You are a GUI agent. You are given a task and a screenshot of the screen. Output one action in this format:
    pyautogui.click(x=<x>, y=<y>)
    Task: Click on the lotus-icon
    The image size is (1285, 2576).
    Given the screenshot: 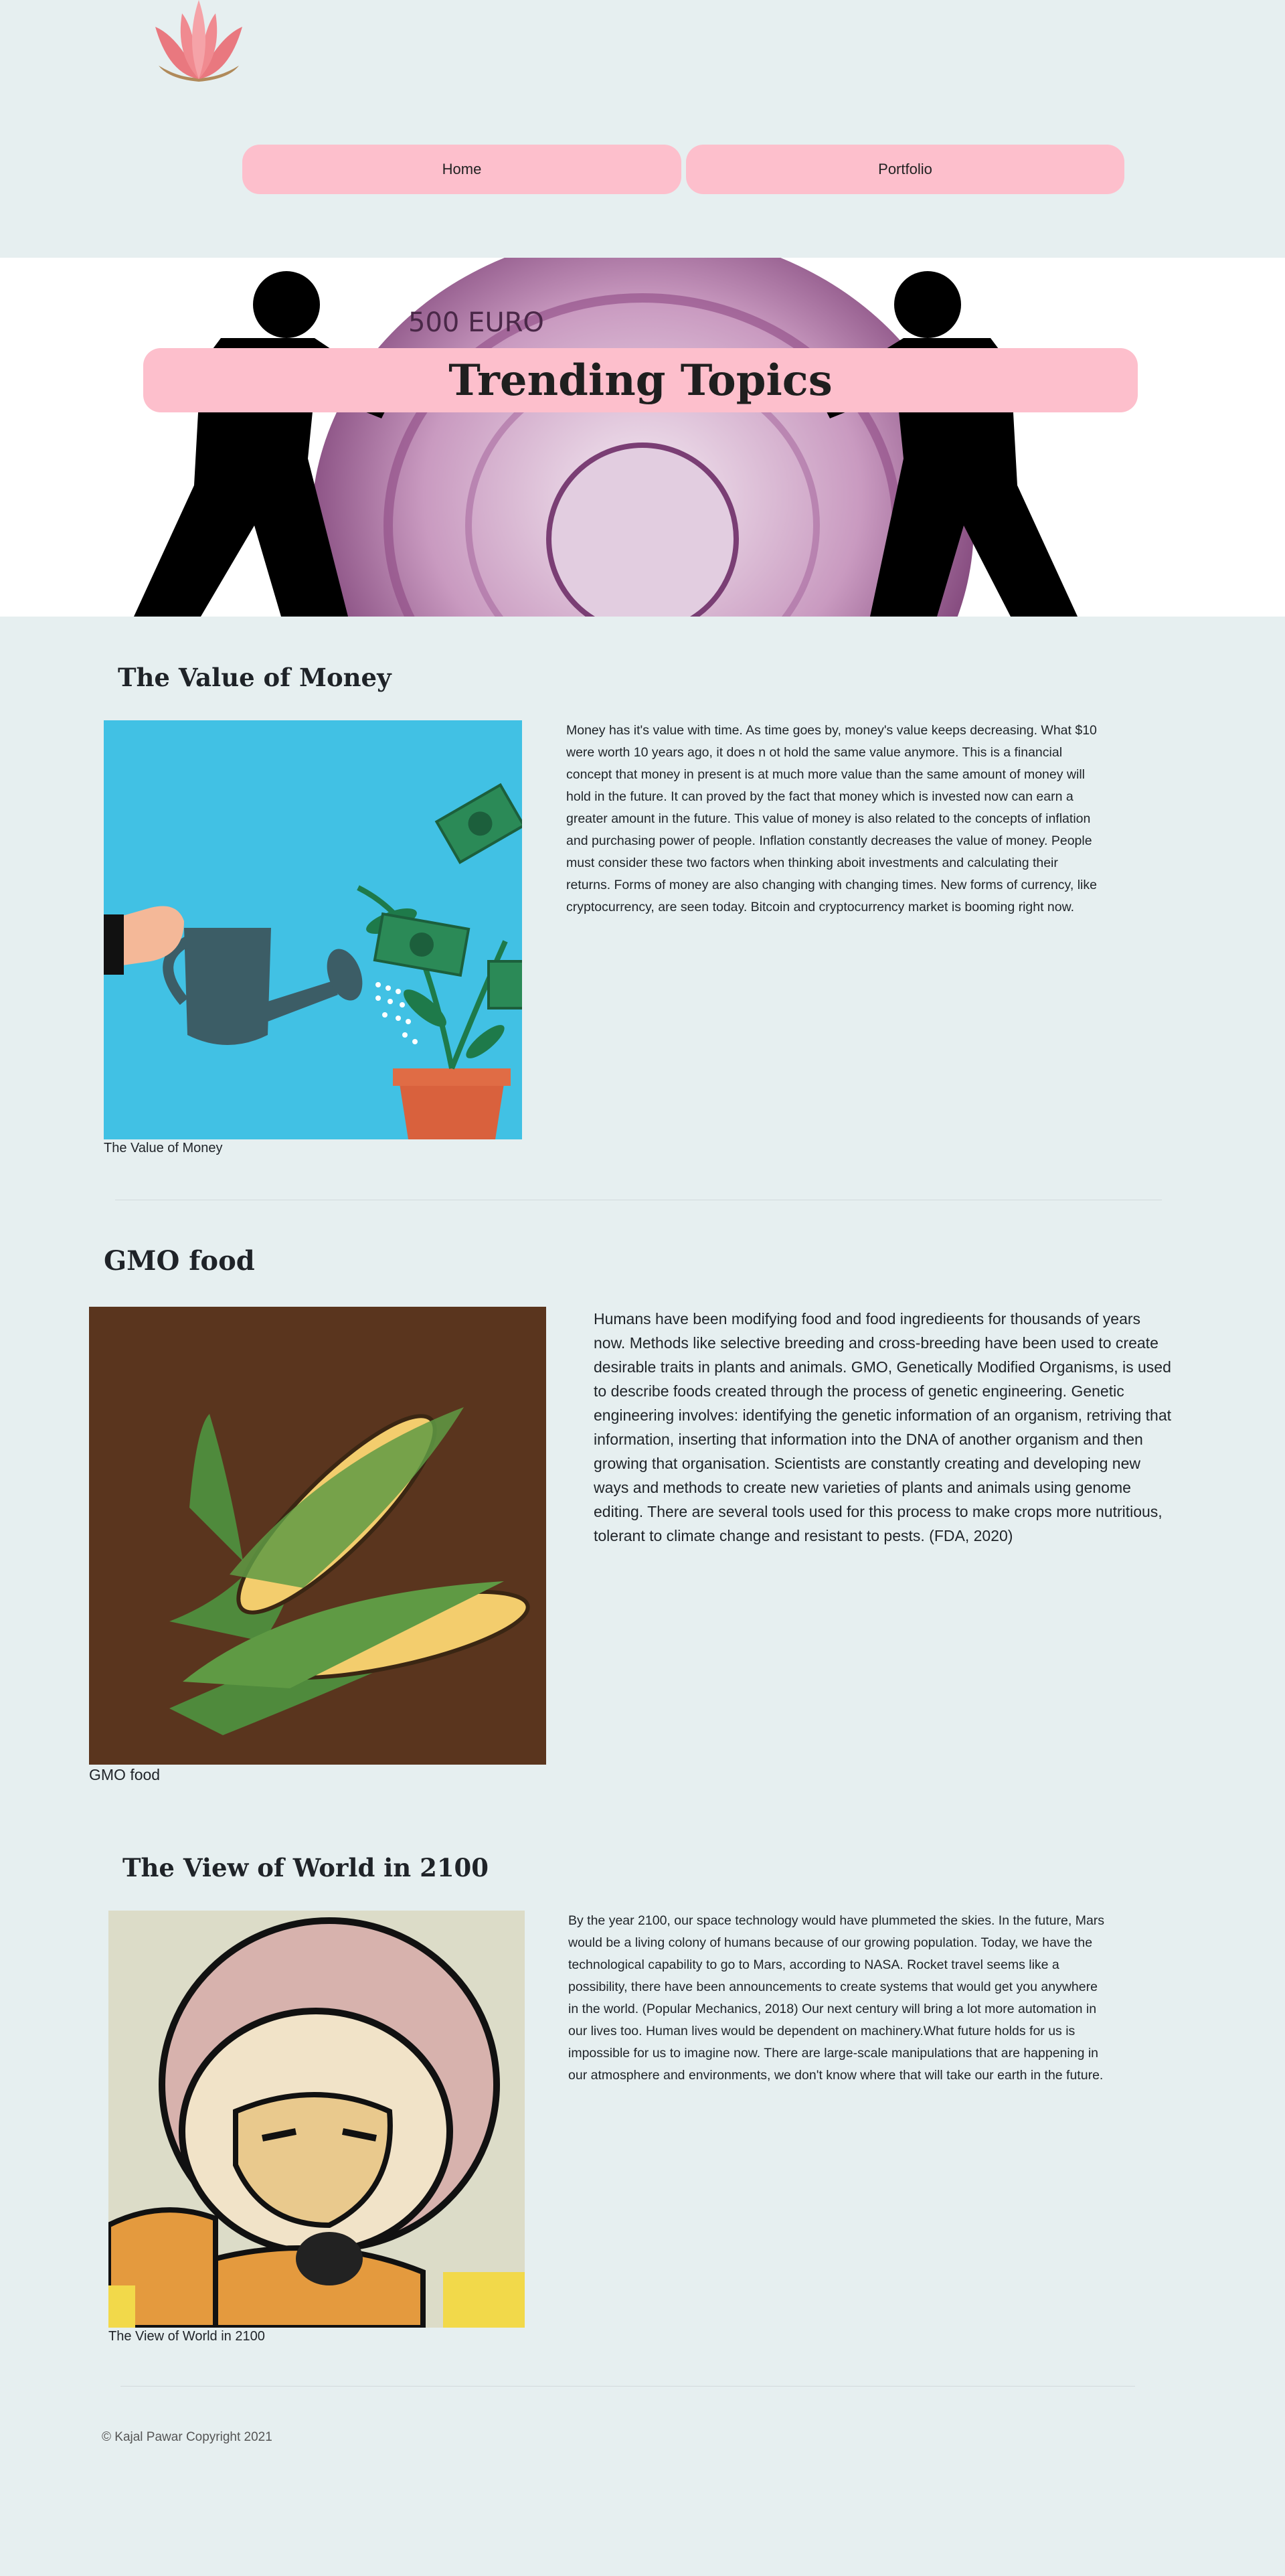 What is the action you would take?
    pyautogui.click(x=199, y=44)
    